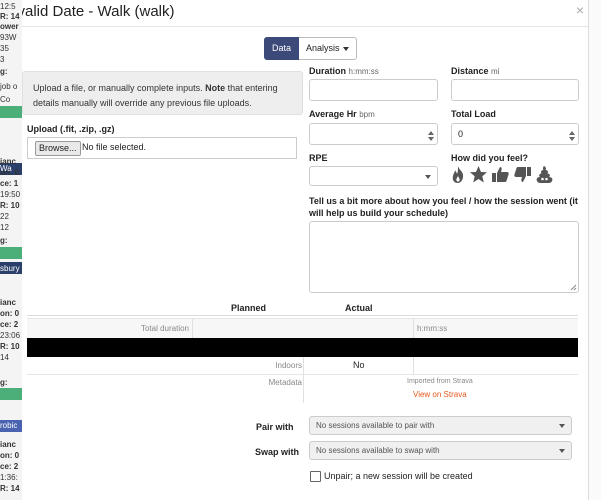  Describe the element at coordinates (2, 59) in the screenshot. I see `background-text: 3` at that location.